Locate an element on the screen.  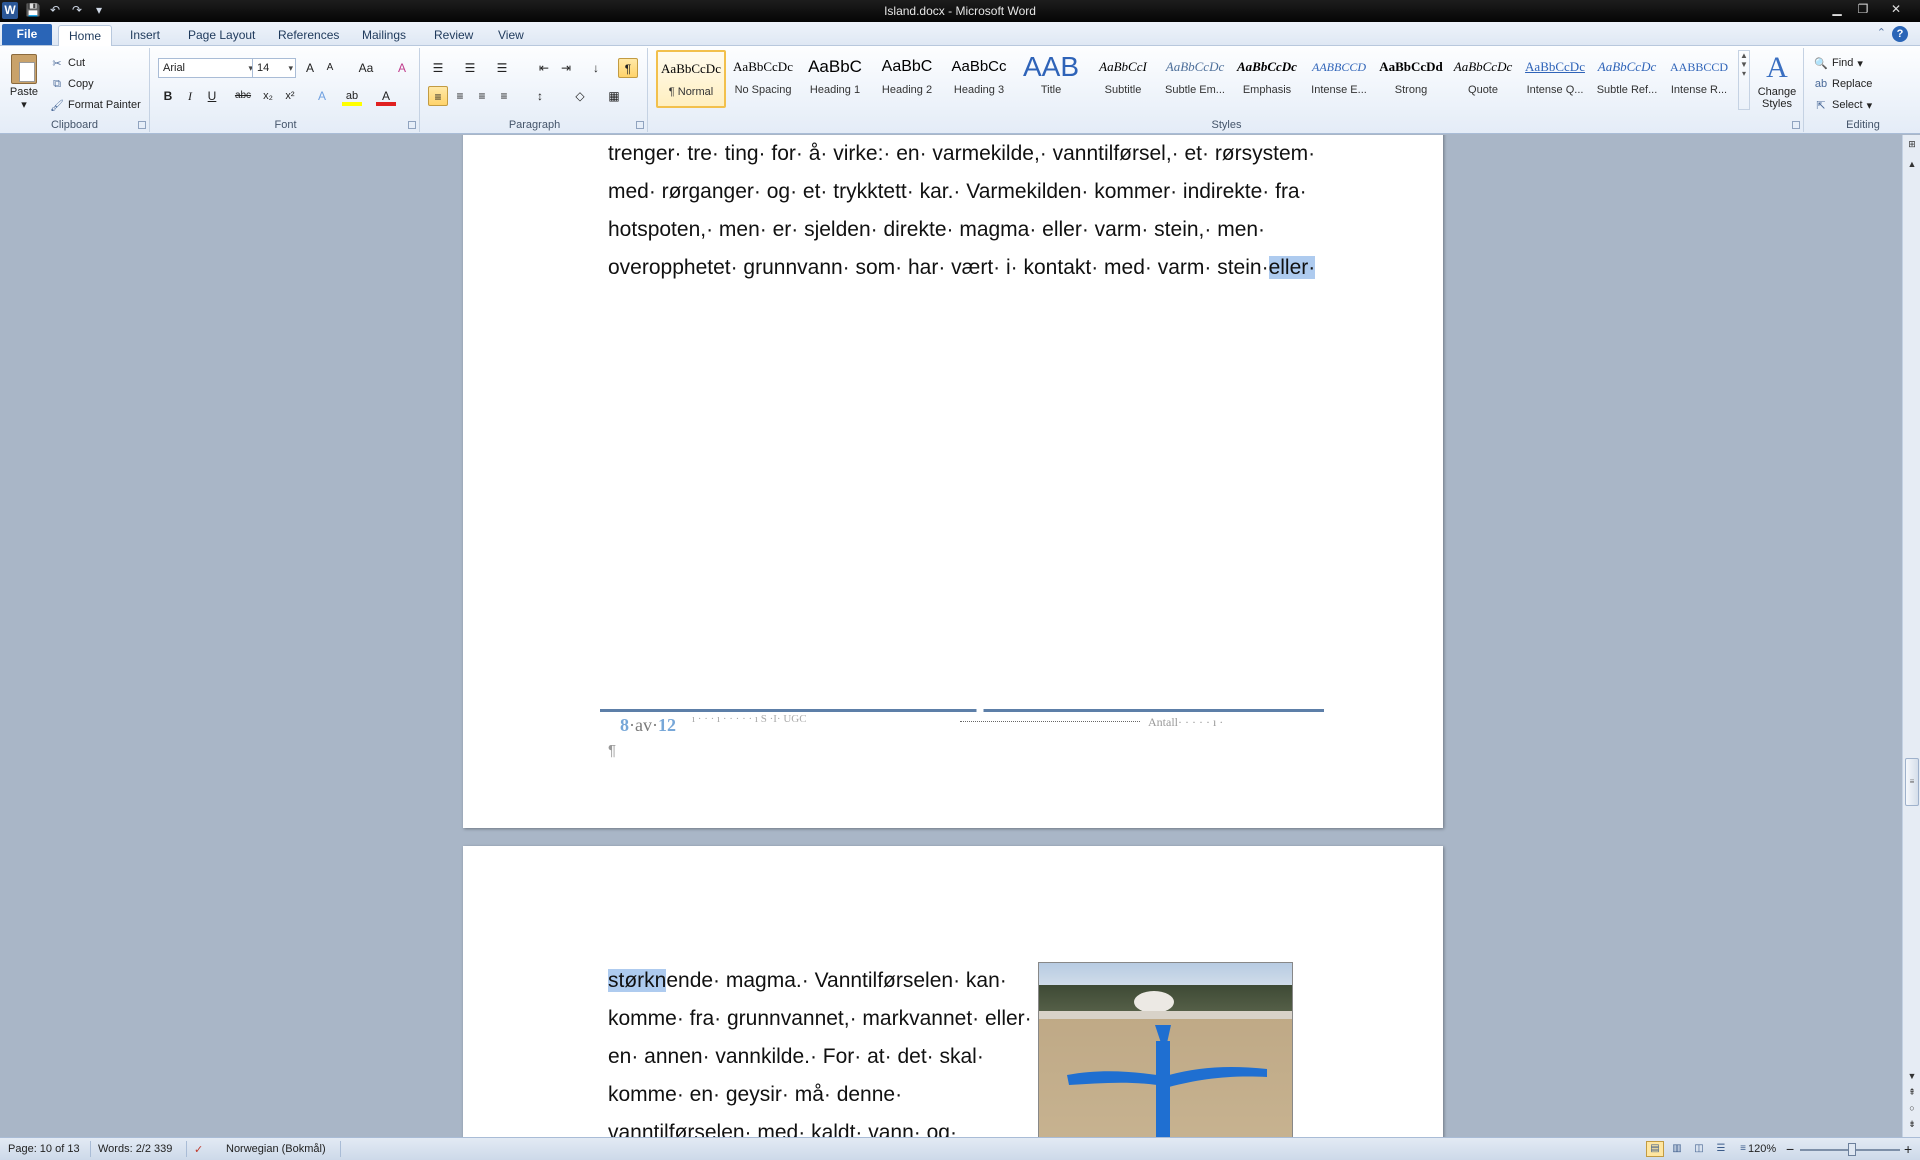
geyser-diagram-image is located at coordinates (1165, 1049).